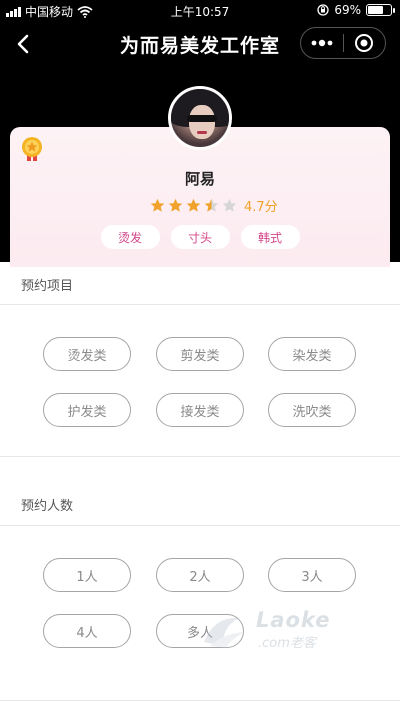 The image size is (400, 711). I want to click on target-circle-icon, so click(364, 43).